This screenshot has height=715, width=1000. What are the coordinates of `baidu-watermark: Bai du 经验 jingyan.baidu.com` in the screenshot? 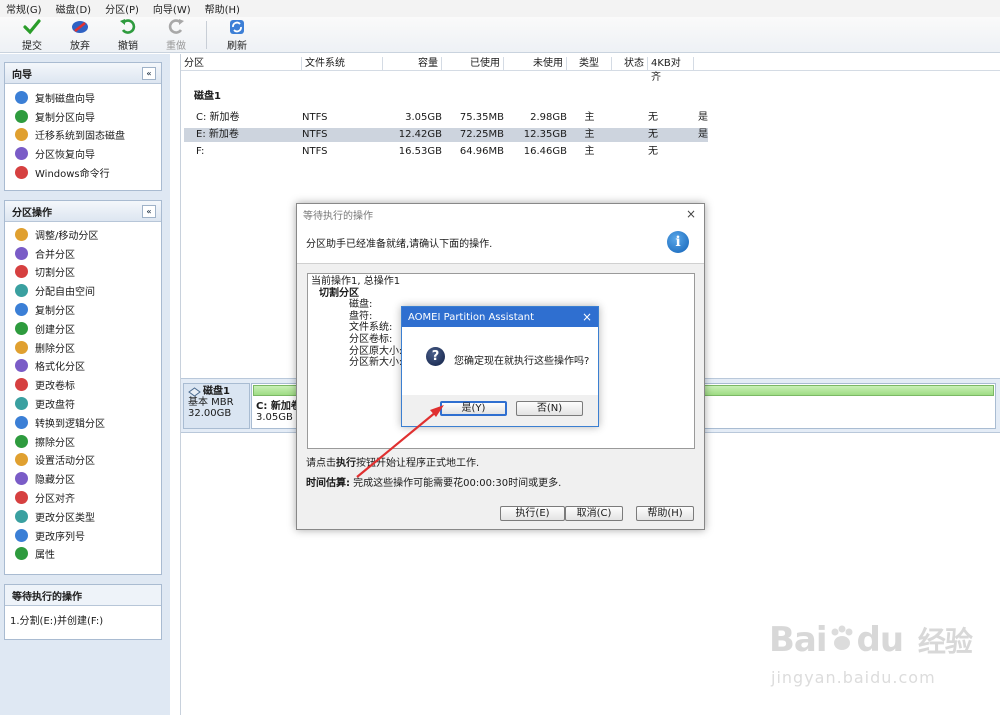 It's located at (884, 654).